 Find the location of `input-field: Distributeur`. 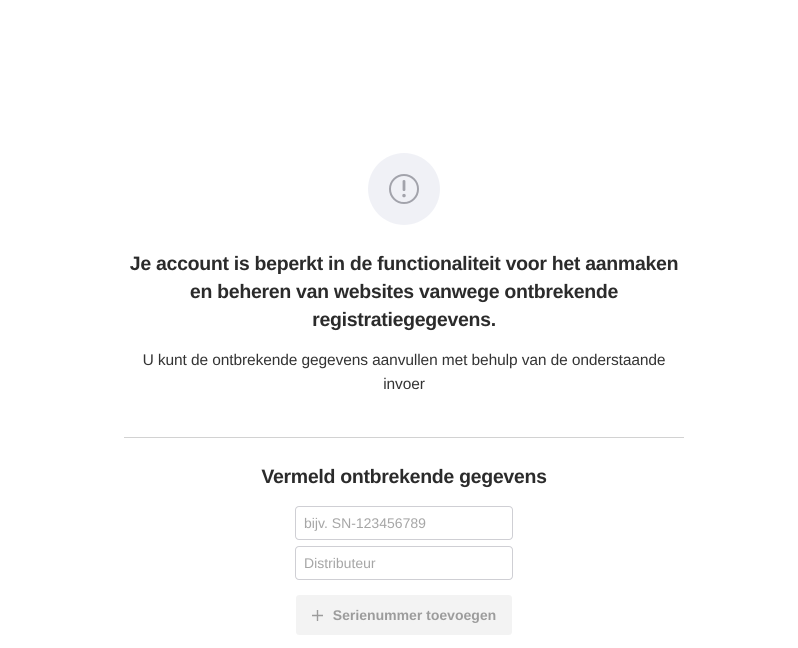

input-field: Distributeur is located at coordinates (404, 563).